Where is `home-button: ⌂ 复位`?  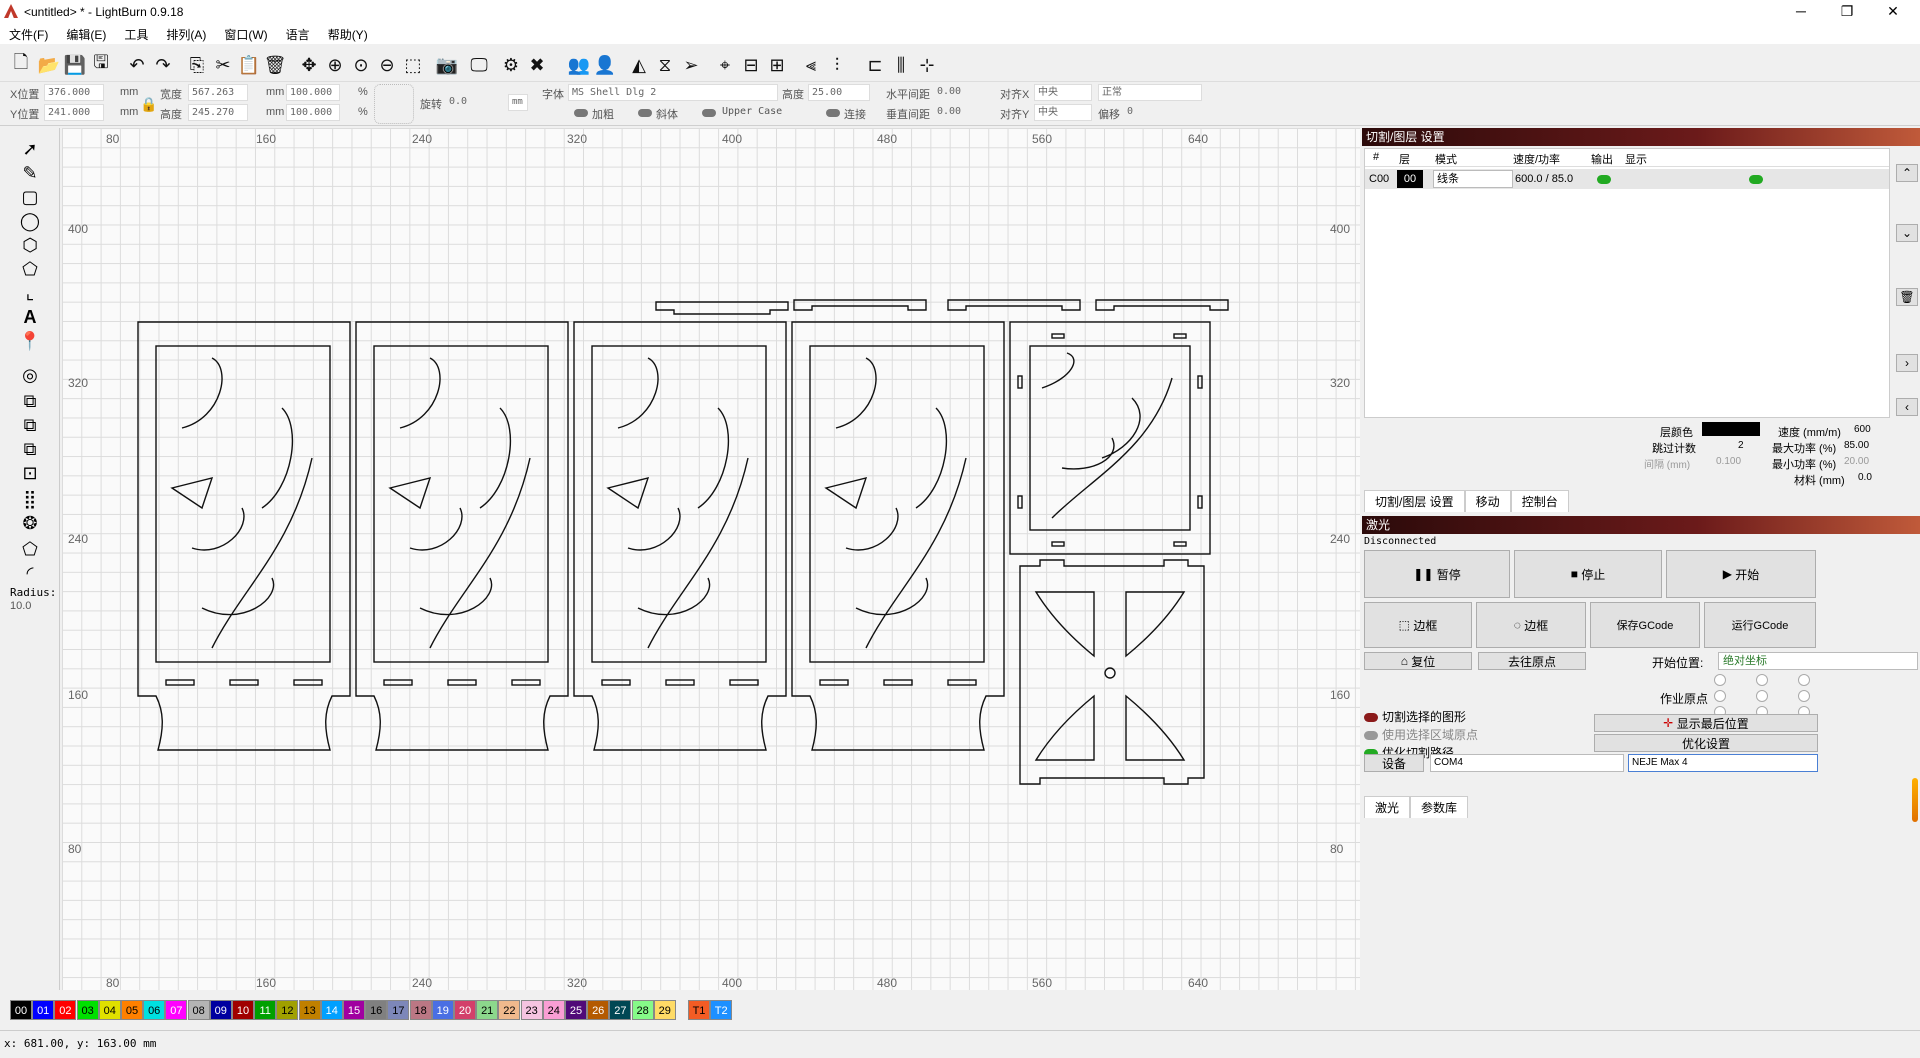 home-button: ⌂ 复位 is located at coordinates (1418, 661).